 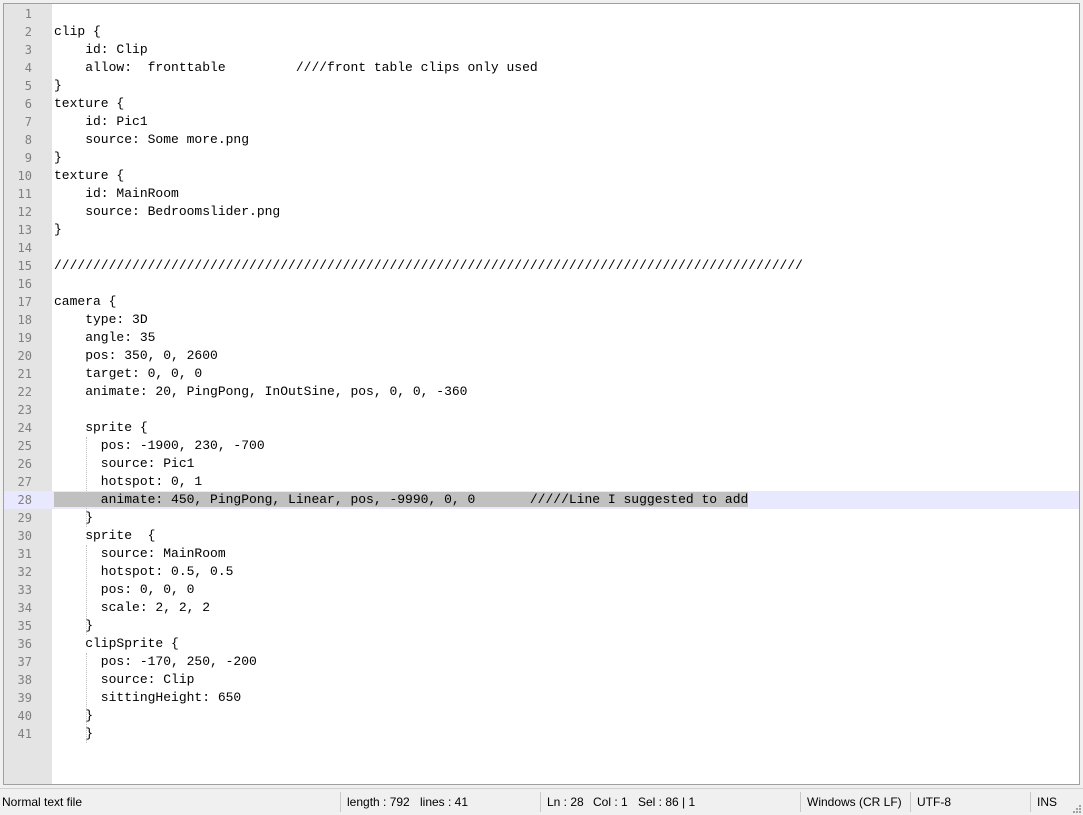 I want to click on line-number: 41, so click(x=24, y=734).